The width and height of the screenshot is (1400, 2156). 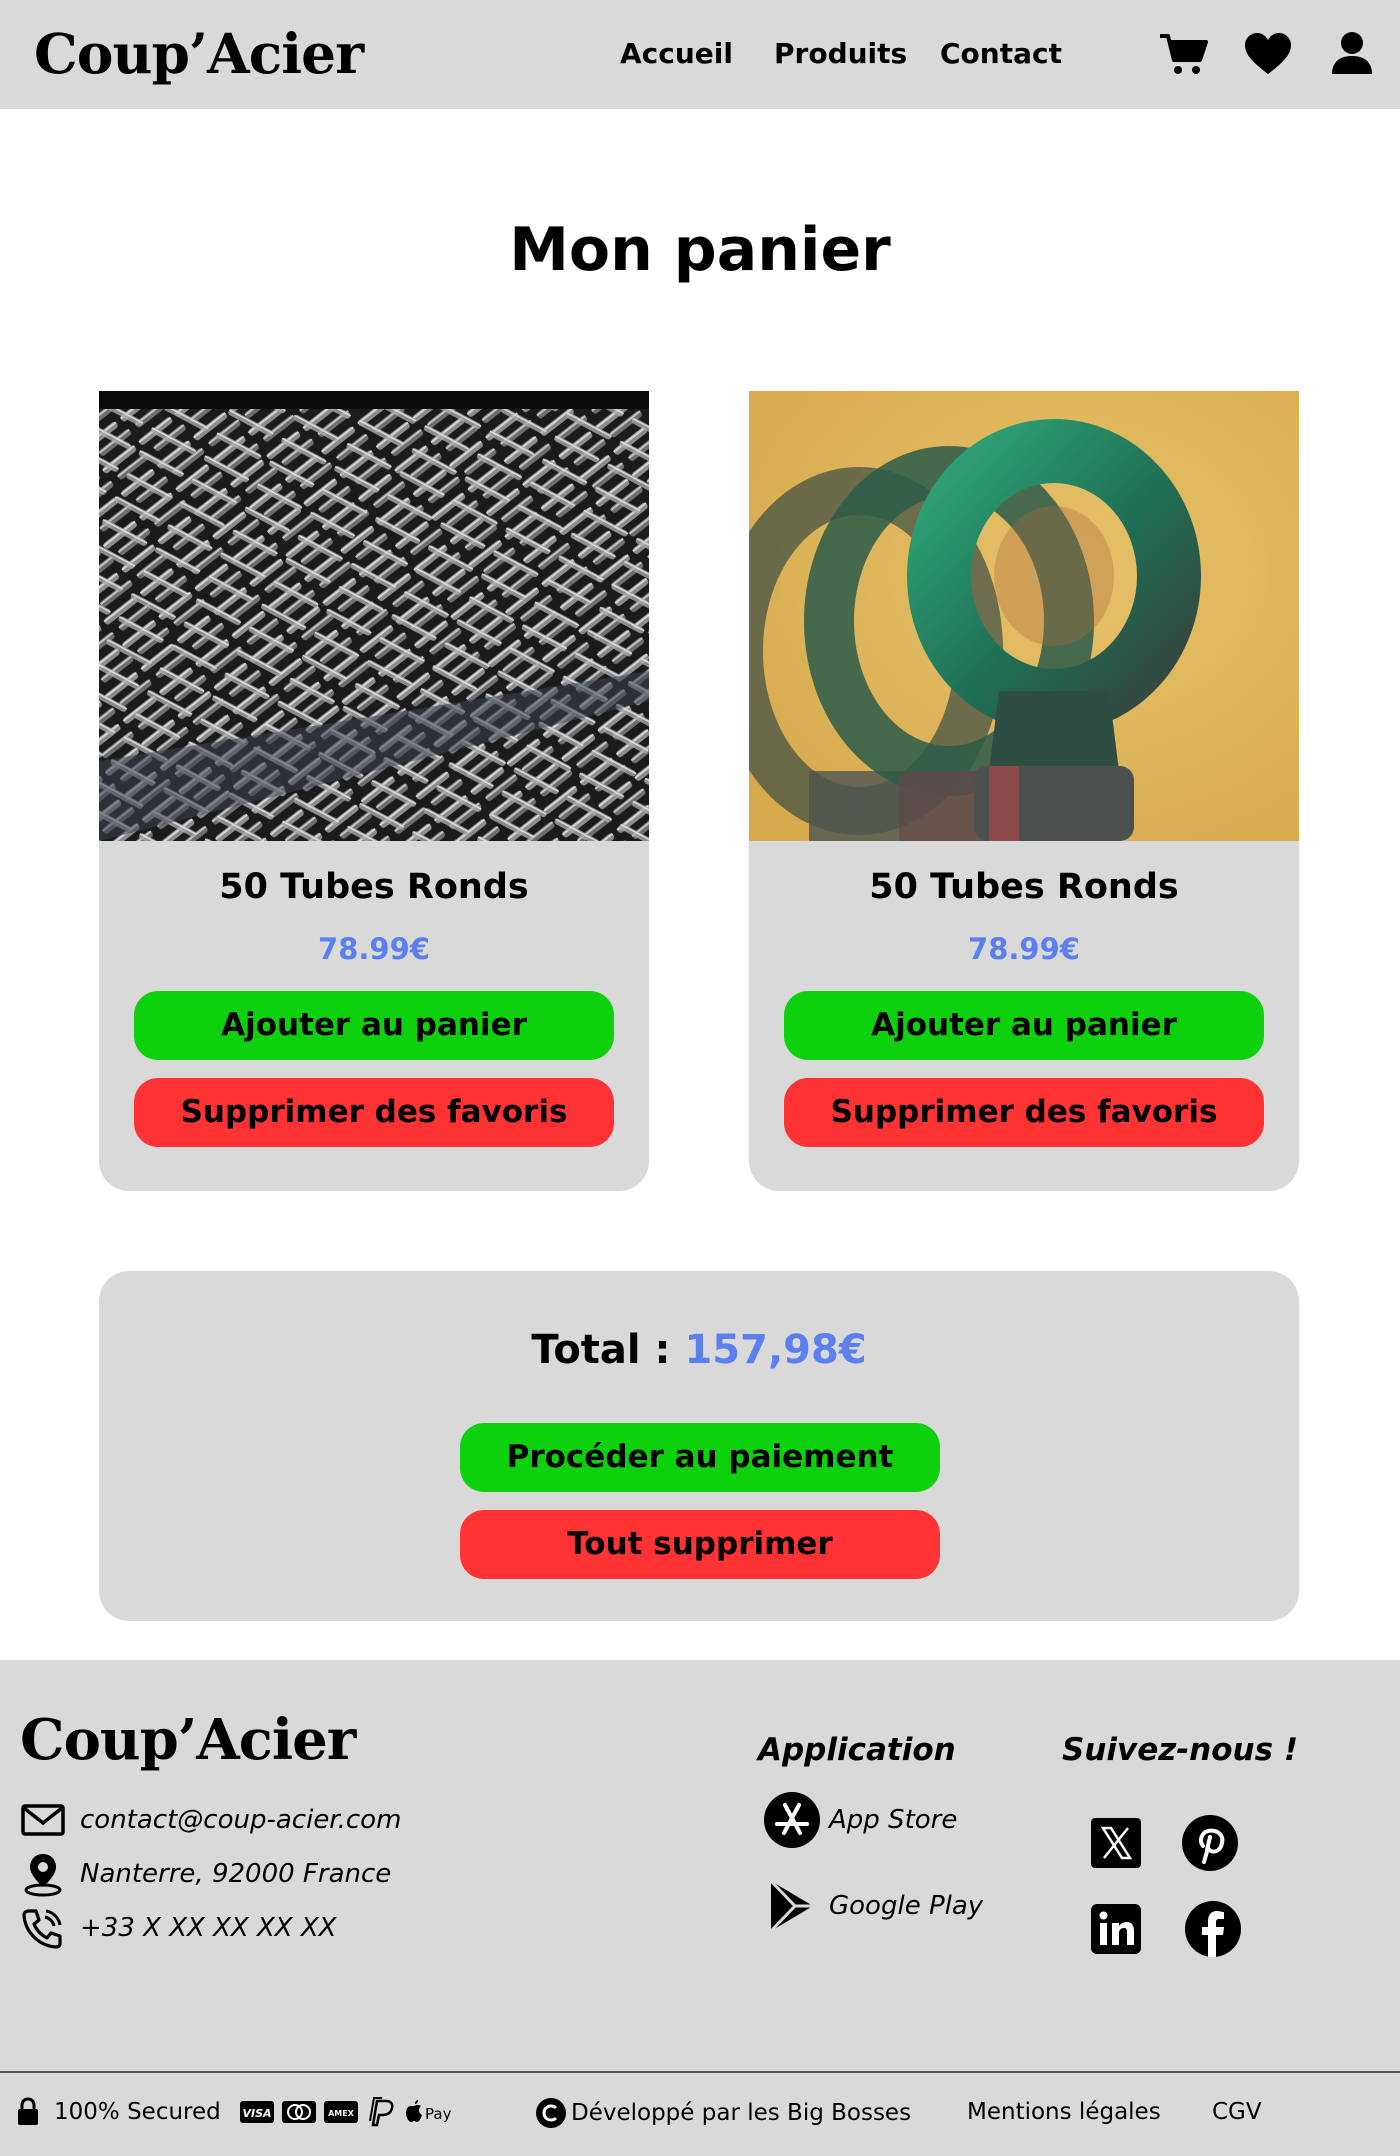 What do you see at coordinates (1064, 2112) in the screenshot?
I see `legal-notice-link: Mentions légales` at bounding box center [1064, 2112].